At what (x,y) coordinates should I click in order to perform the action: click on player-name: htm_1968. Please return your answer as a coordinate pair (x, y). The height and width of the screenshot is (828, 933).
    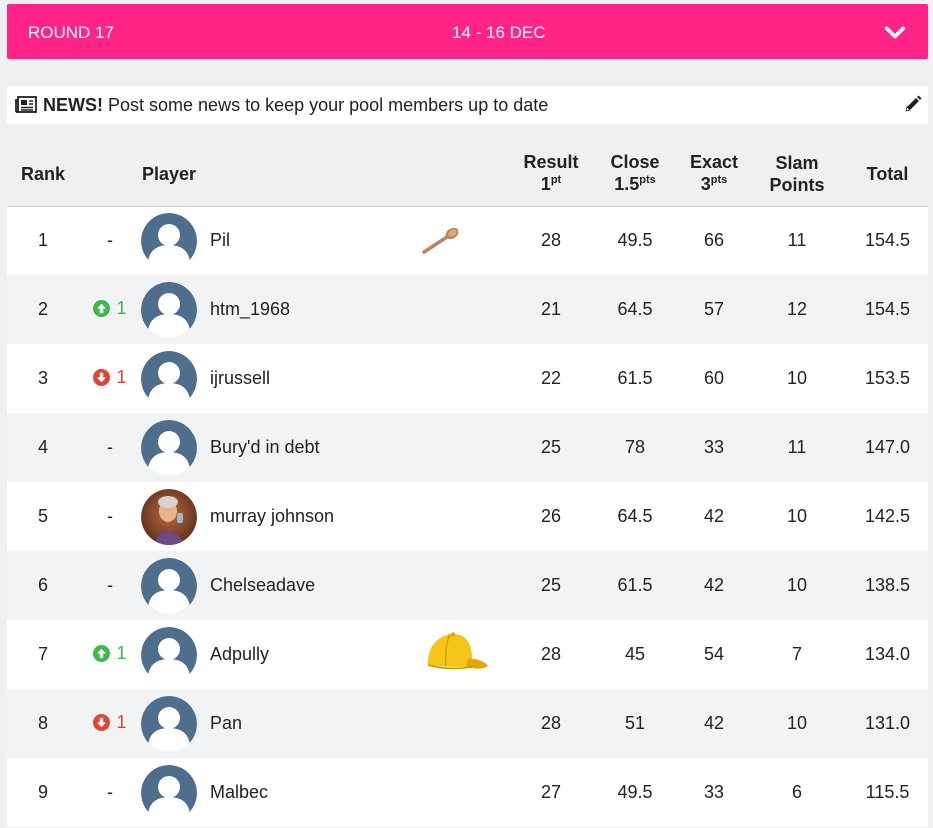
    Looking at the image, I should click on (250, 309).